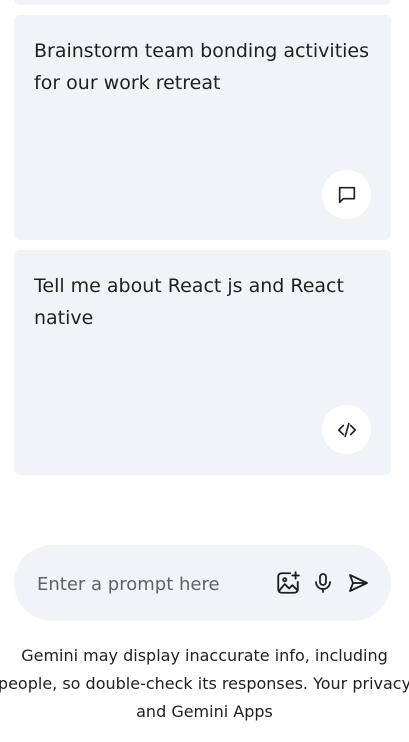 This screenshot has width=409, height=742. Describe the element at coordinates (189, 302) in the screenshot. I see `suggestion-card-text: Tell me about React js and React native` at that location.